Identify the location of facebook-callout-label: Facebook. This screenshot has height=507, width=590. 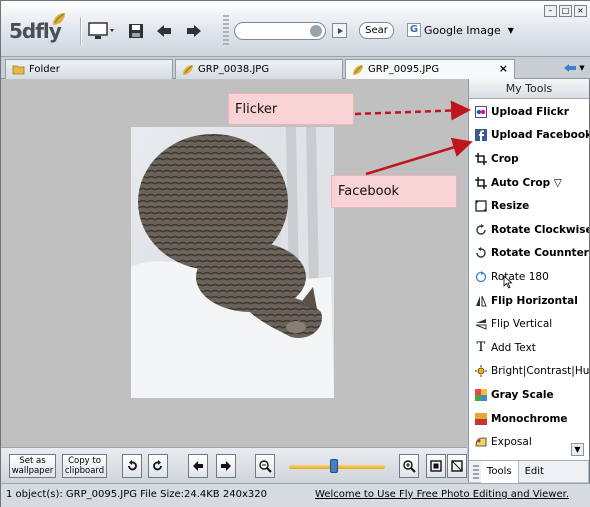
(394, 191).